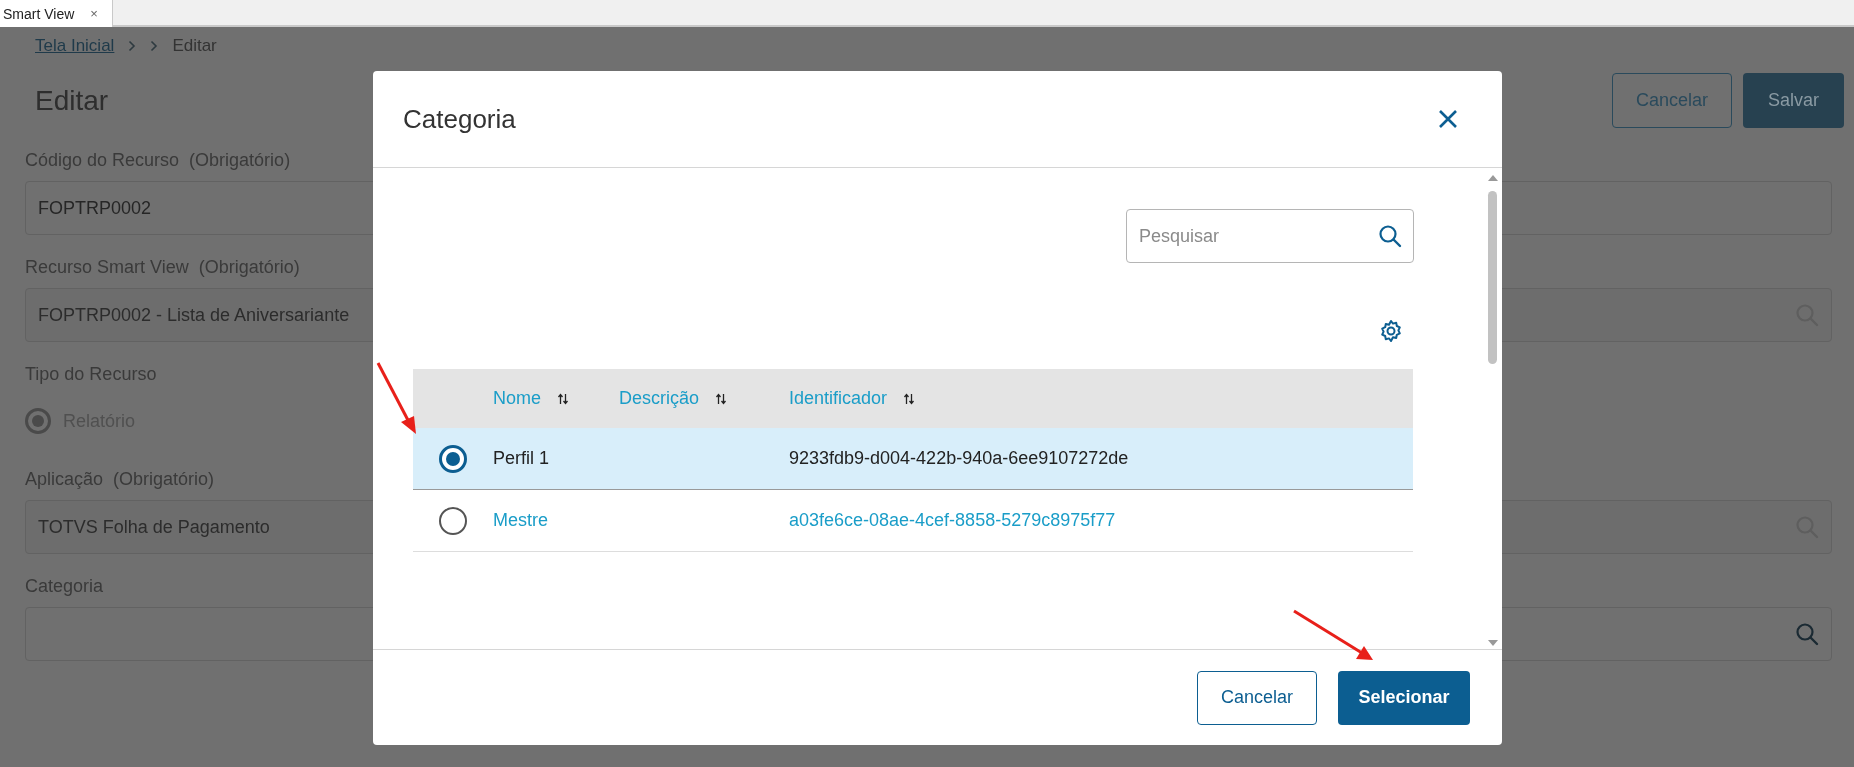 This screenshot has width=1854, height=767. Describe the element at coordinates (521, 458) in the screenshot. I see `table-cell: Perfil 1` at that location.